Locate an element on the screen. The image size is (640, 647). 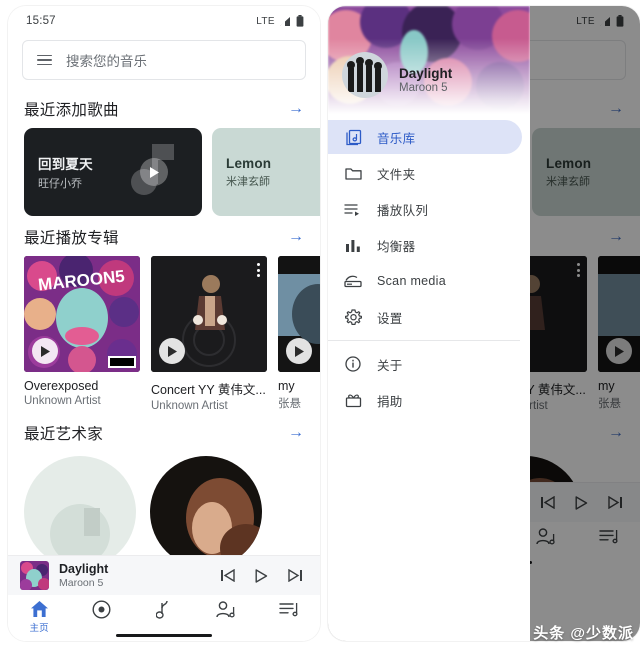
mini-player-art is located at coordinates (34, 575).